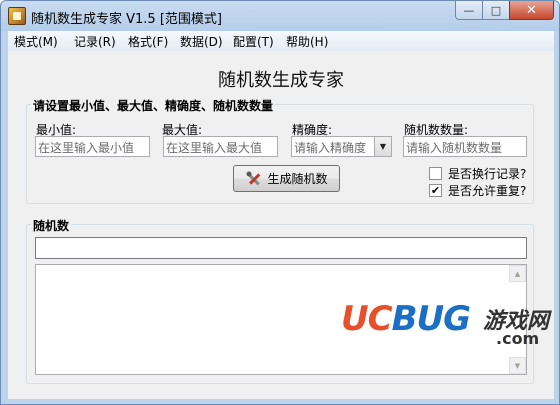  What do you see at coordinates (435, 173) in the screenshot?
I see `newline-record-checkbox` at bounding box center [435, 173].